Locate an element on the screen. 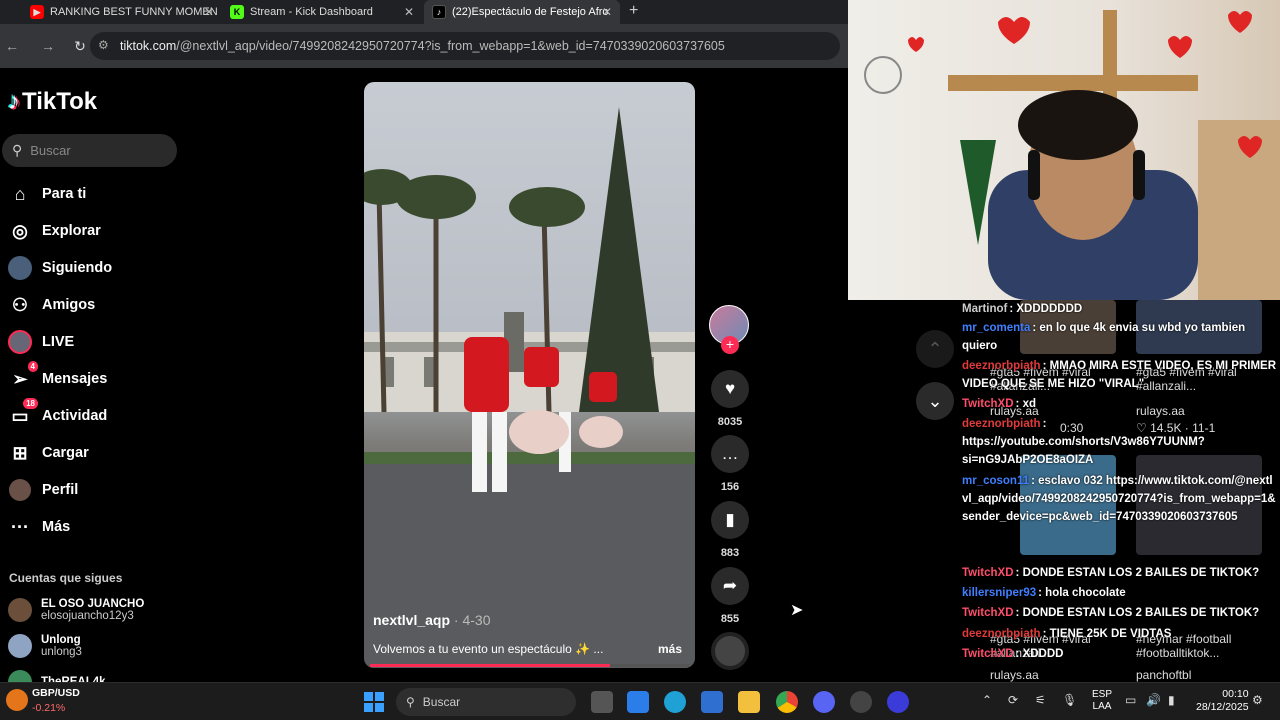 The image size is (1280, 720). browser-tab-youtube: ▶ RANKING BEST FUNNY MOMEN ✕ is located at coordinates (122, 12).